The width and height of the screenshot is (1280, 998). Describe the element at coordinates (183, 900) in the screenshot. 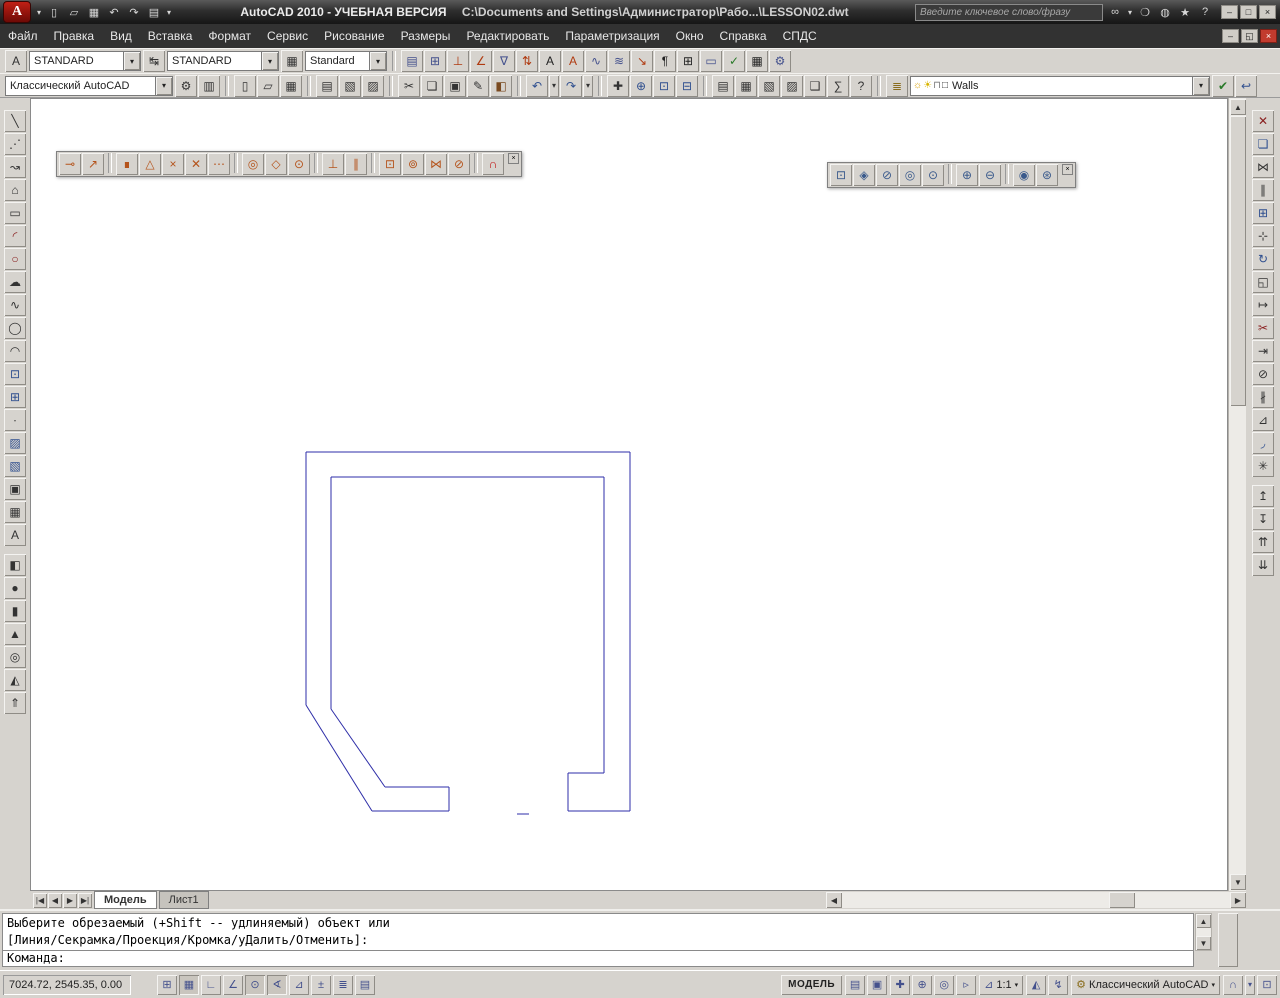

I see `tab-layout1: Лист1` at that location.